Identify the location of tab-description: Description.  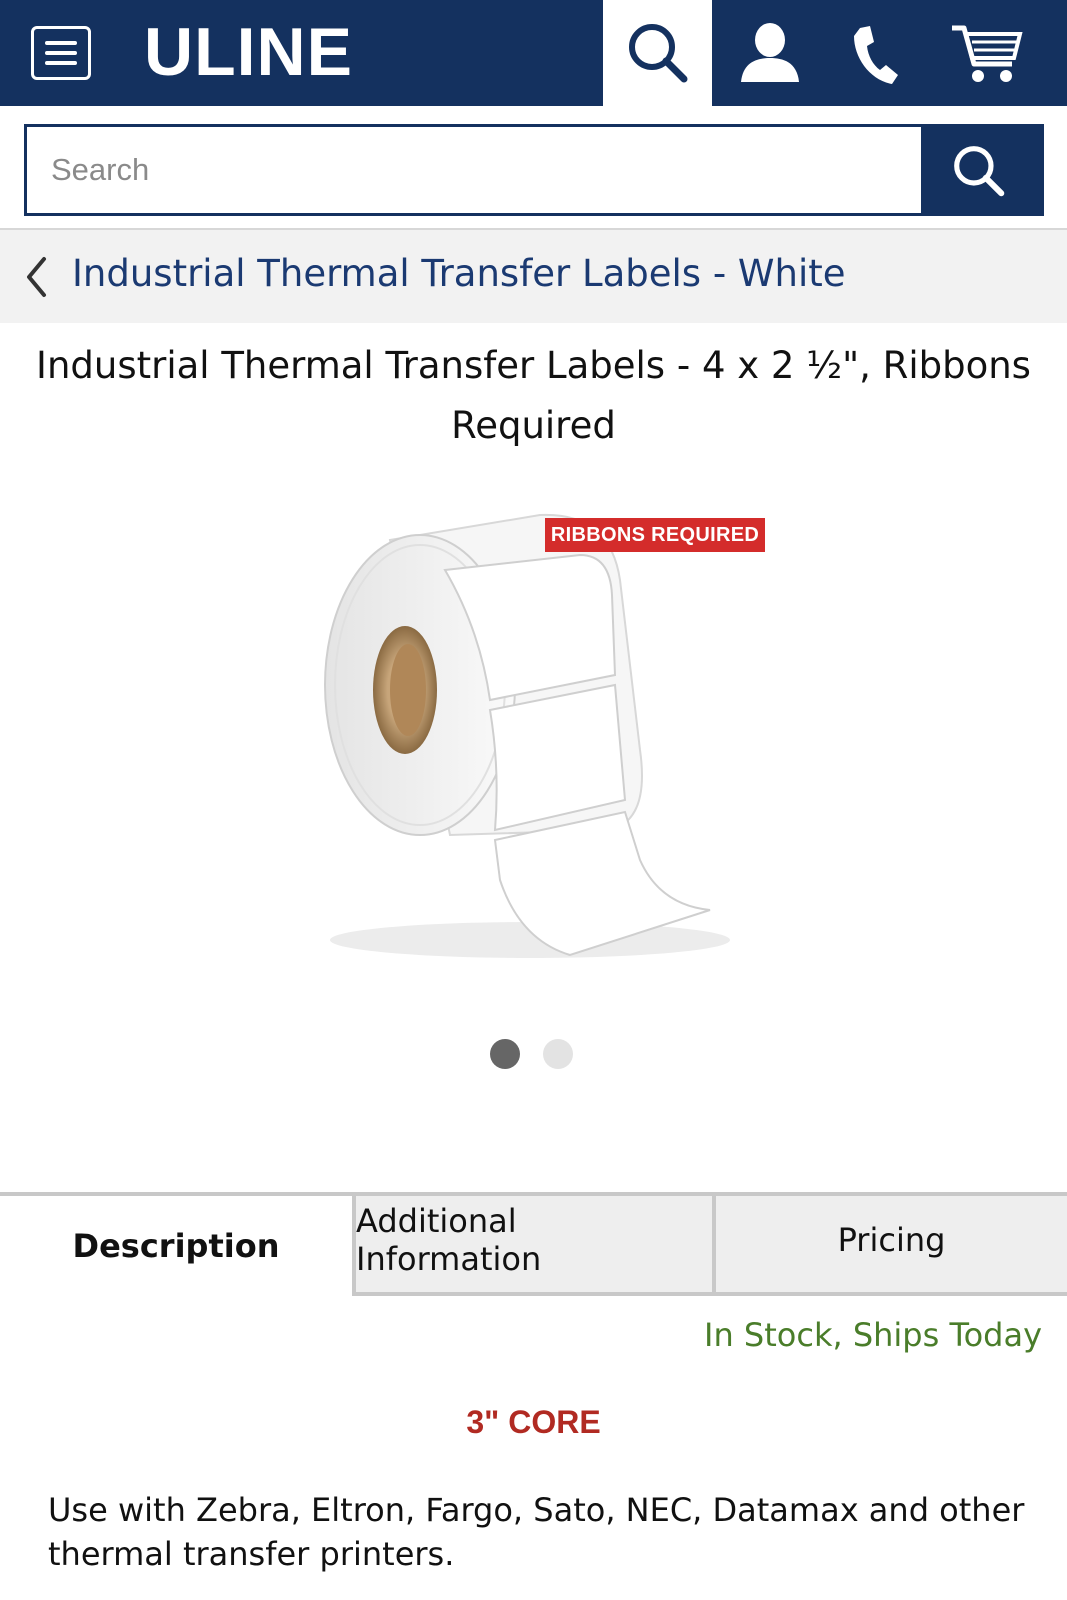
(176, 1244).